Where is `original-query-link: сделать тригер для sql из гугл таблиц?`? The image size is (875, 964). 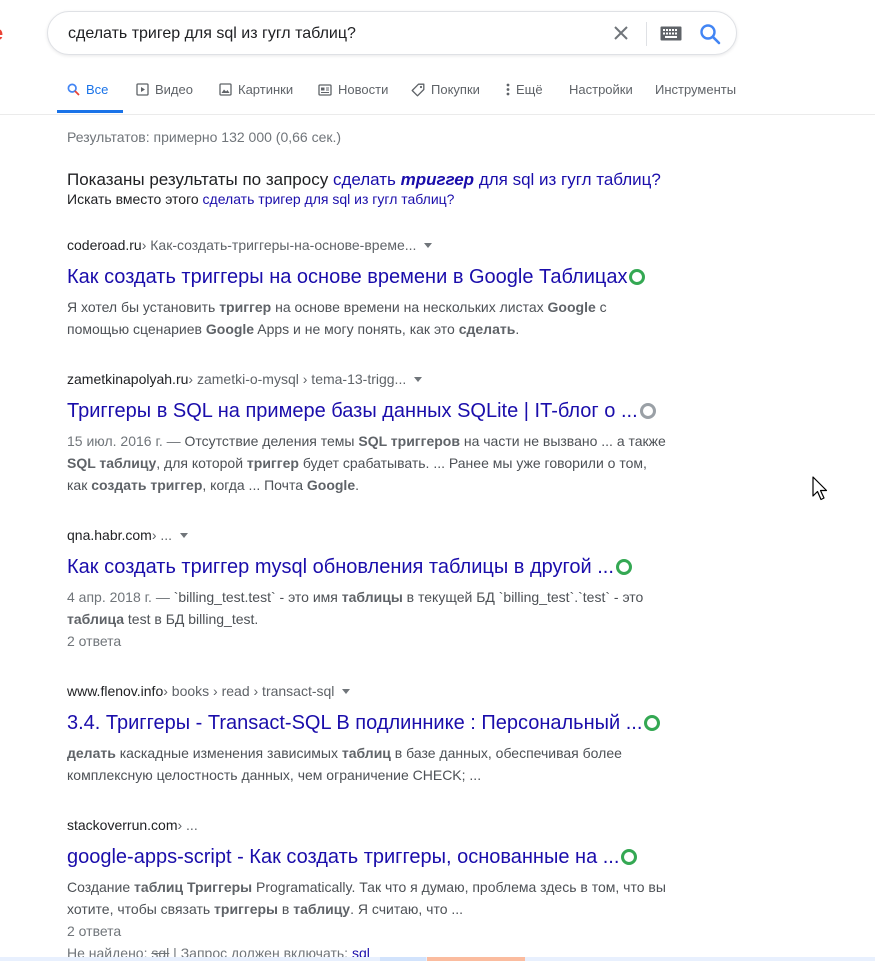
original-query-link: сделать тригер для sql из гугл таблиц? is located at coordinates (329, 199).